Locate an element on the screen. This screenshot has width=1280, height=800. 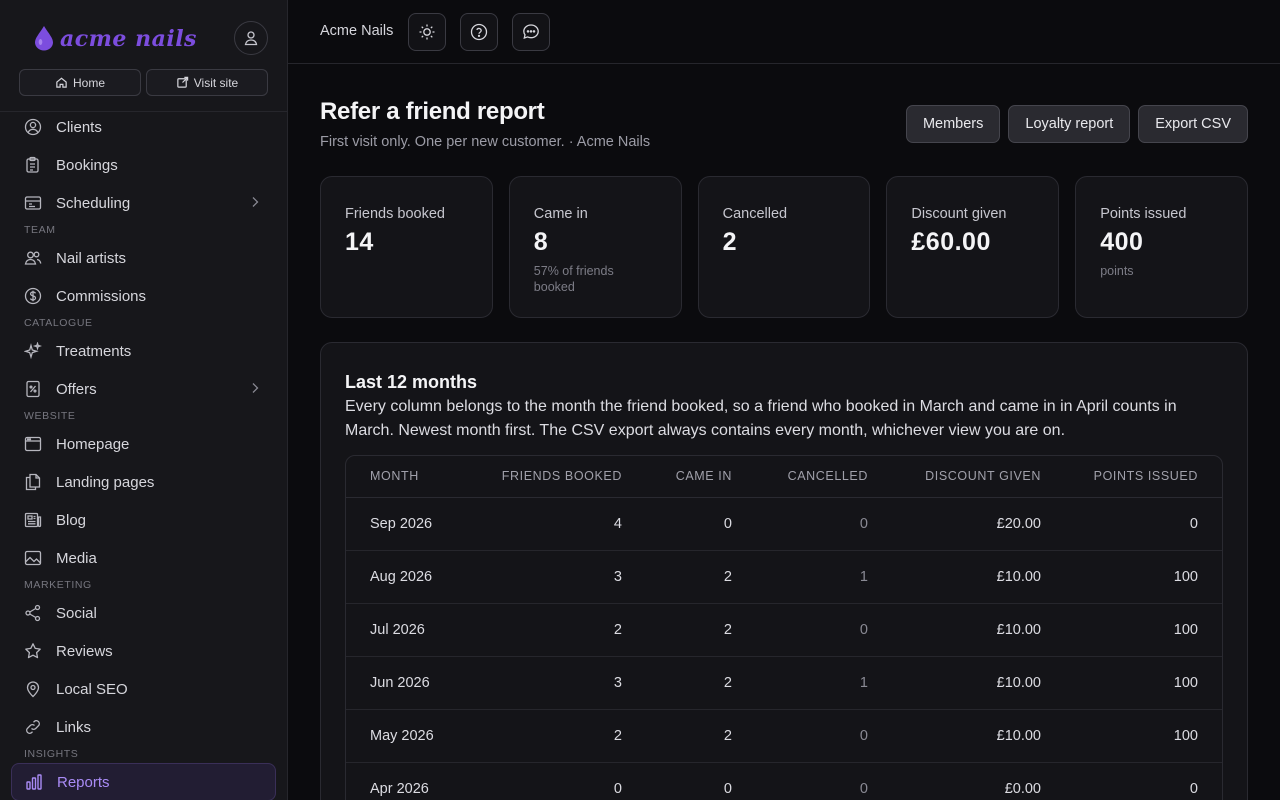
stat-value: 8 is located at coordinates (541, 242).